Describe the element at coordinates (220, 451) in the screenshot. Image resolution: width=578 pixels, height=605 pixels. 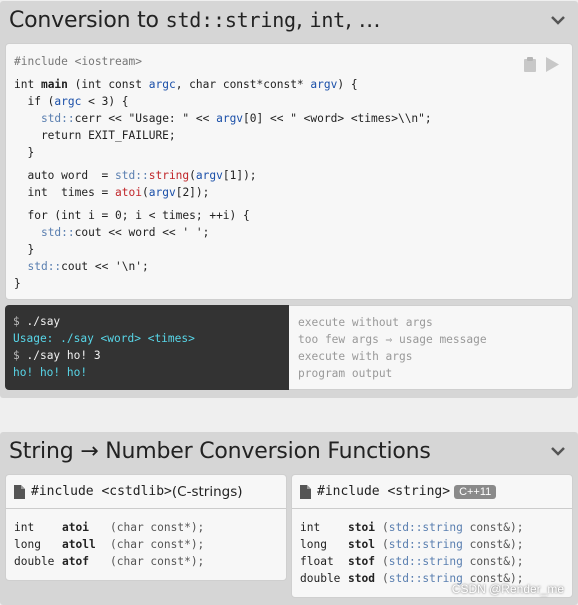
I see `panel-title: String → Number Conversion Functions` at that location.